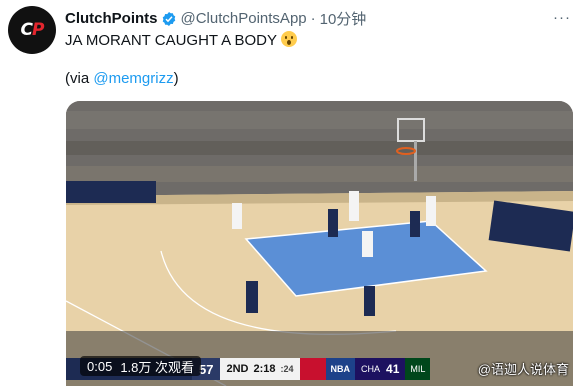  I want to click on verified-badge-icon, so click(168, 18).